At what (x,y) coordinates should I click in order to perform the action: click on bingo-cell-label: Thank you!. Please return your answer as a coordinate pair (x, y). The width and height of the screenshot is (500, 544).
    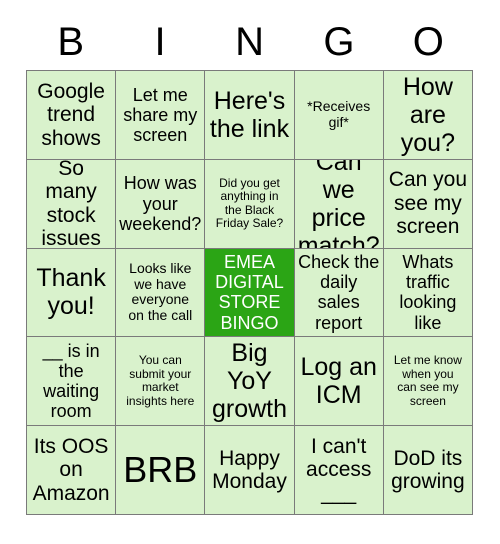
    Looking at the image, I should click on (71, 292).